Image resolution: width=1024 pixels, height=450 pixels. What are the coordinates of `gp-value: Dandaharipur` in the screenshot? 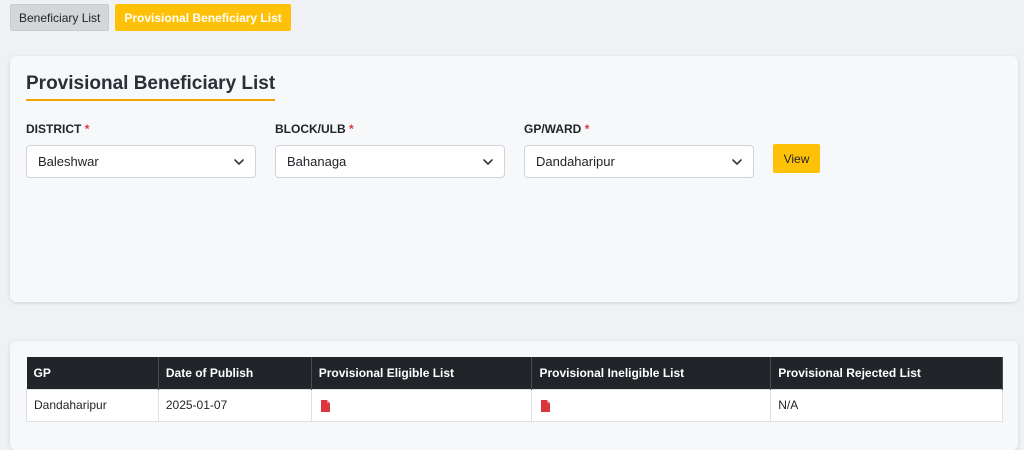 It's located at (575, 161).